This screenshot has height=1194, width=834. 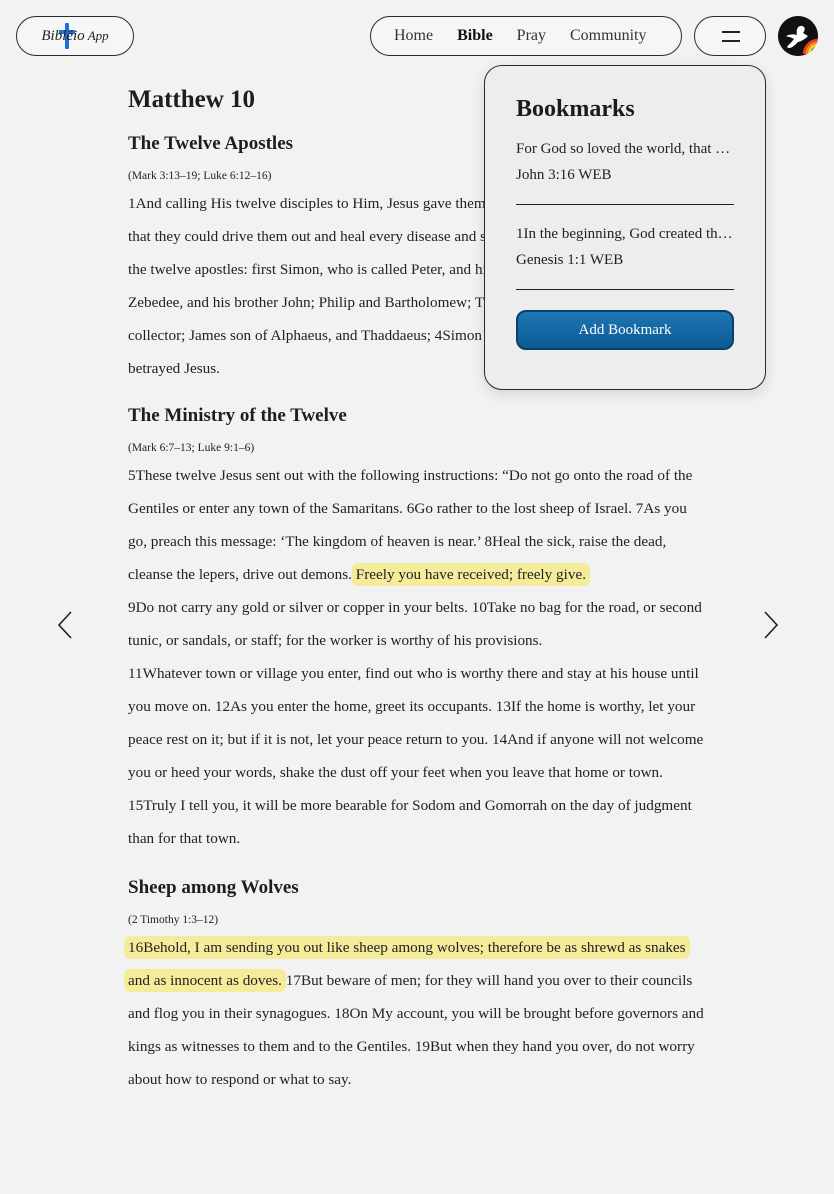 I want to click on highlighted-verse: Freely you have received; freely give., so click(x=470, y=574).